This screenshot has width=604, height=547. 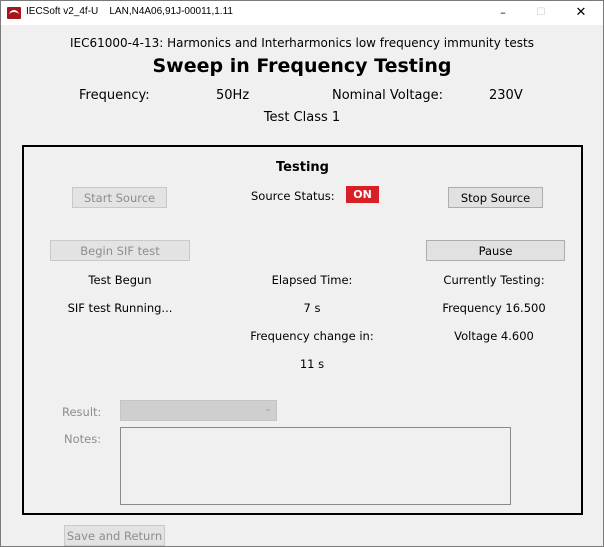 What do you see at coordinates (503, 13) in the screenshot?
I see `minimize-button: –` at bounding box center [503, 13].